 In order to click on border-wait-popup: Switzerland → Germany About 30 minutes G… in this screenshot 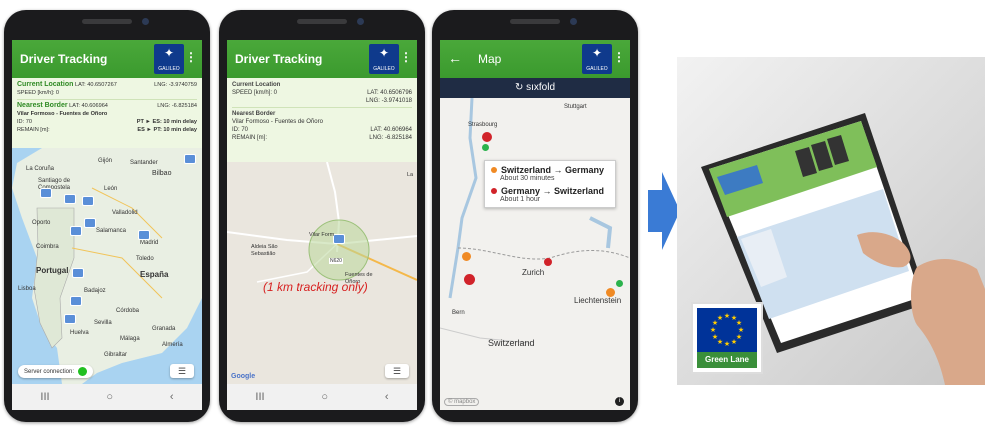, I will do `click(550, 184)`.